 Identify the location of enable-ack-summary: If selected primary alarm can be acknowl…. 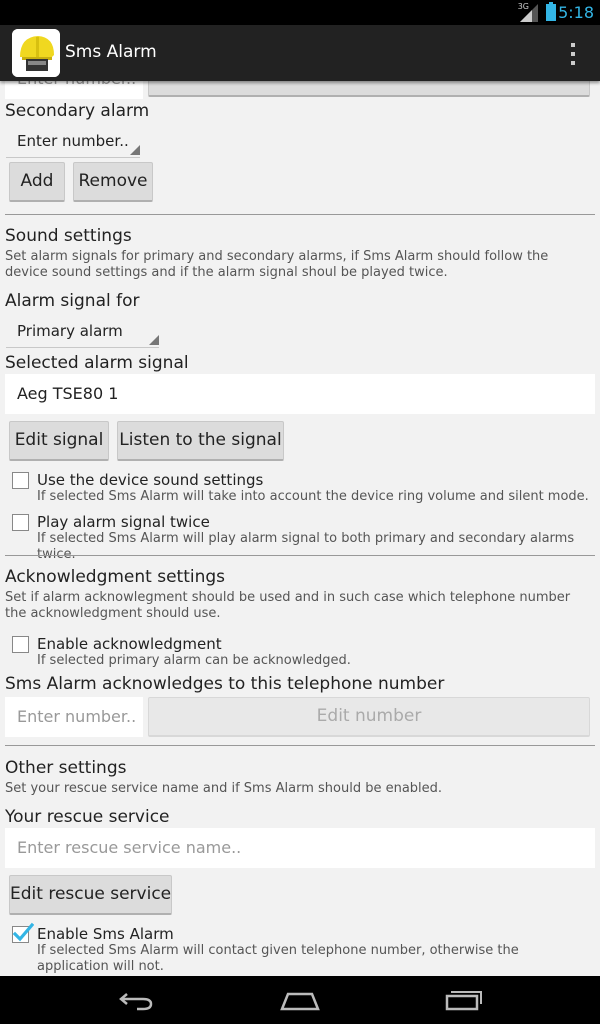
(194, 660).